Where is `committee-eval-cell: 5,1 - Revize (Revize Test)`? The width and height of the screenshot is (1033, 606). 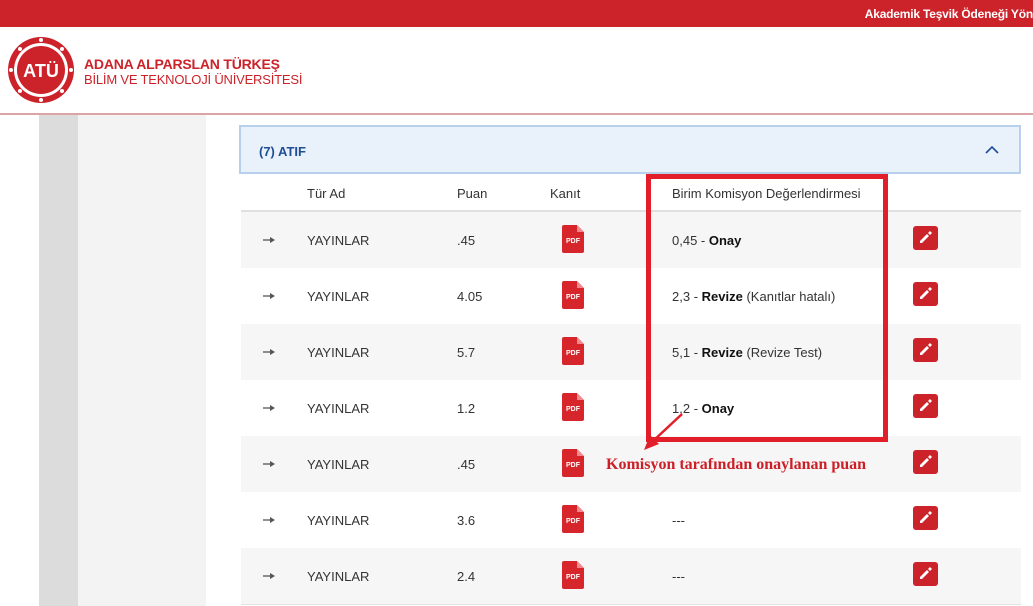
committee-eval-cell: 5,1 - Revize (Revize Test) is located at coordinates (747, 352).